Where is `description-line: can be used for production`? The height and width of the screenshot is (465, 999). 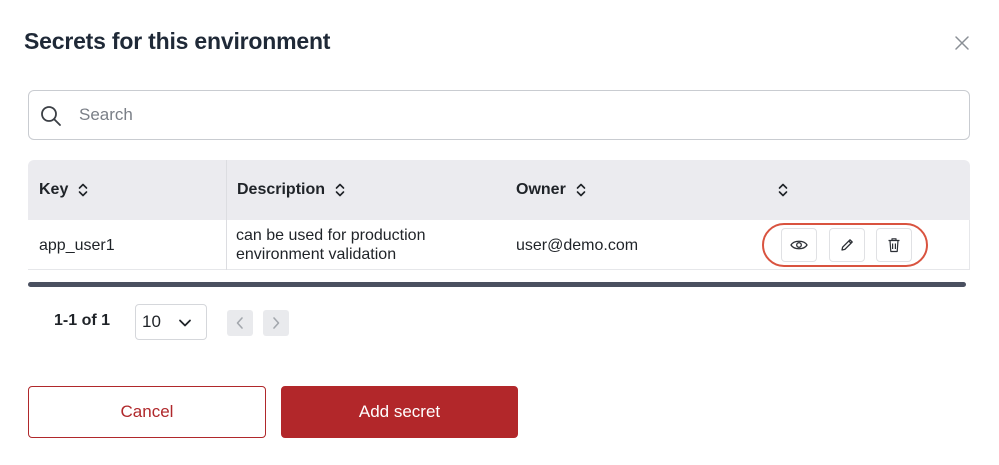
description-line: can be used for production is located at coordinates (331, 235).